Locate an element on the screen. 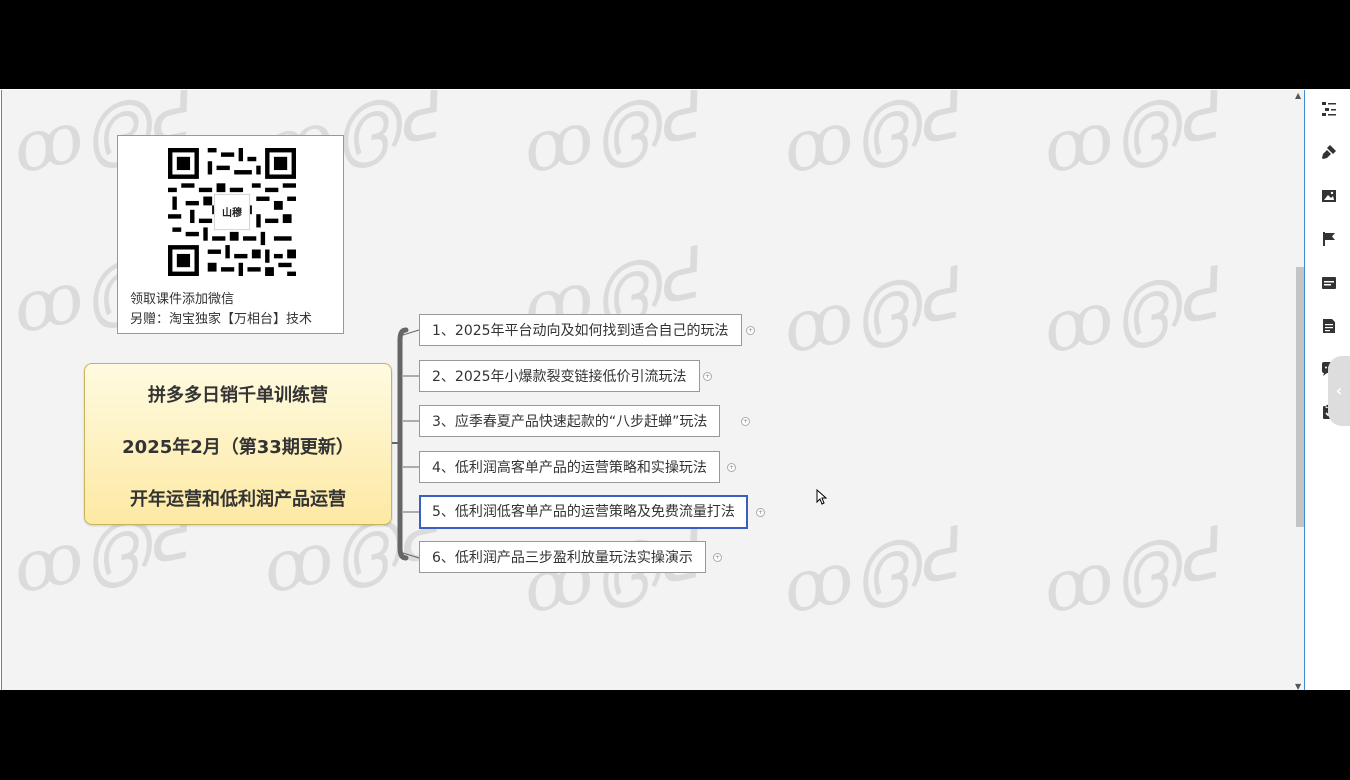 Image resolution: width=1350 pixels, height=780 pixels. note-icon is located at coordinates (1329, 326).